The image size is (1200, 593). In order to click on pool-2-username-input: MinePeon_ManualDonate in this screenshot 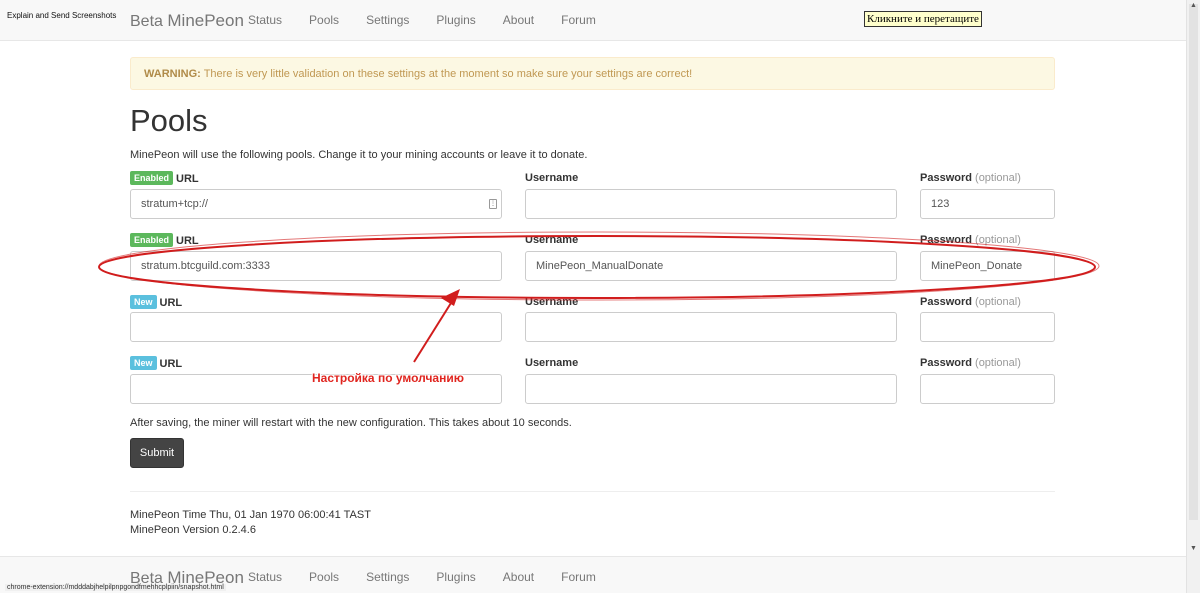, I will do `click(711, 266)`.